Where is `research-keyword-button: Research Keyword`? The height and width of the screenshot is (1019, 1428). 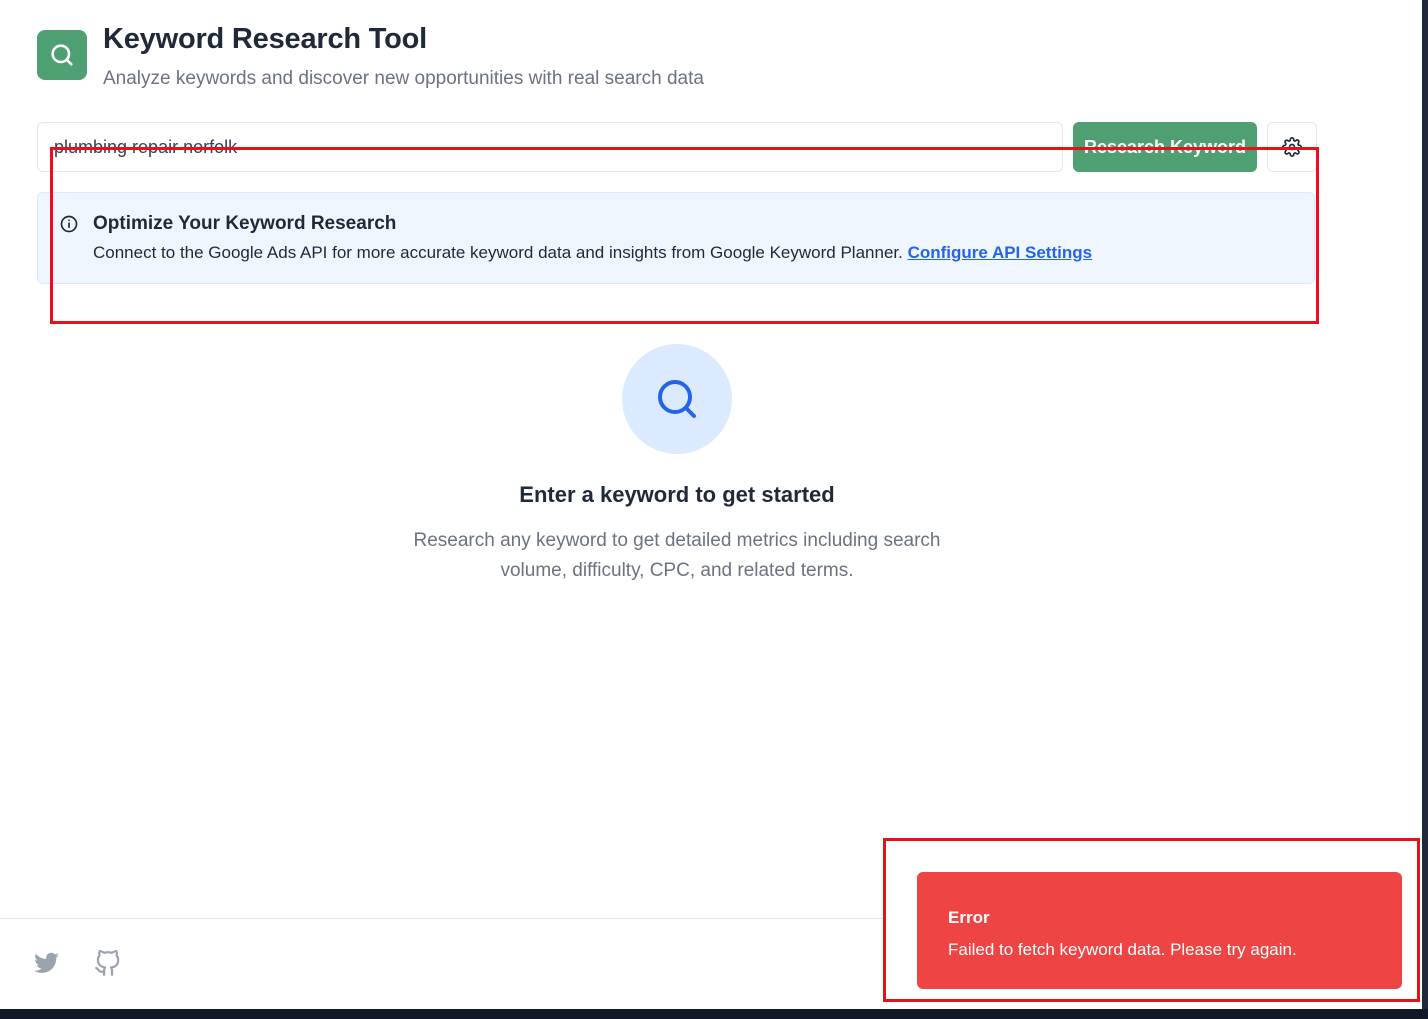
research-keyword-button: Research Keyword is located at coordinates (1165, 147).